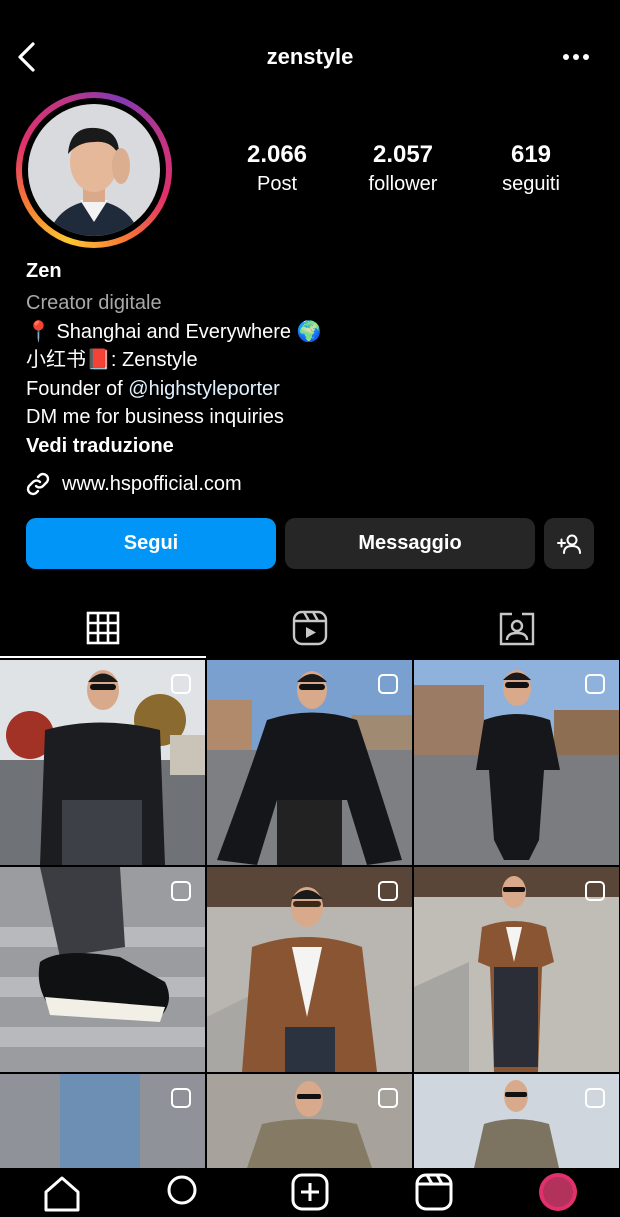  What do you see at coordinates (203, 389) in the screenshot?
I see `bio-mention-link: @highstyleporter` at bounding box center [203, 389].